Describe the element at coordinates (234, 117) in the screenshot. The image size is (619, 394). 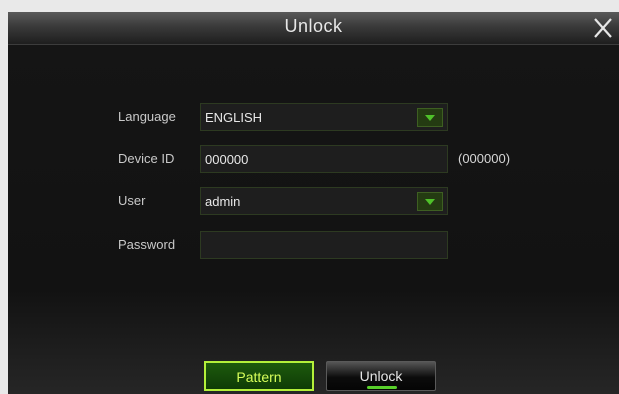
I see `language-value: ENGLISH` at that location.